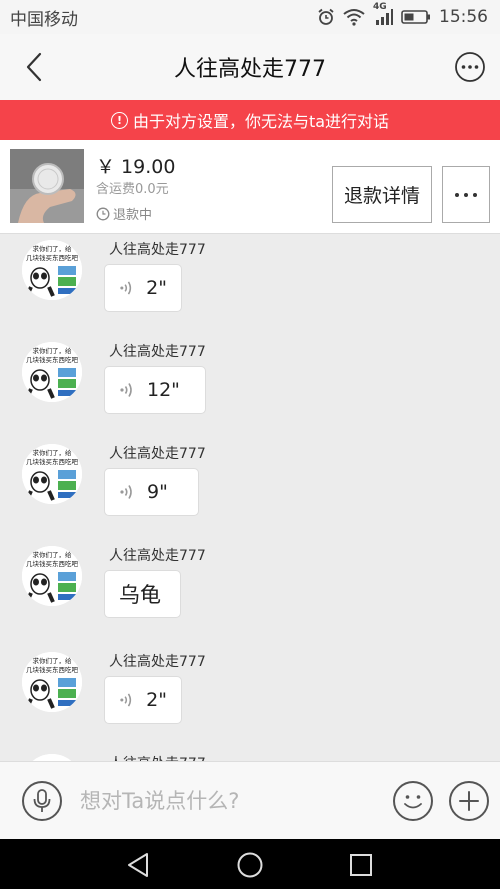 Image resolution: width=500 pixels, height=889 pixels. What do you see at coordinates (250, 490) in the screenshot?
I see `chat-message: 求你们了，给 几块钱买东西吃吧 人往高处走777 9"` at bounding box center [250, 490].